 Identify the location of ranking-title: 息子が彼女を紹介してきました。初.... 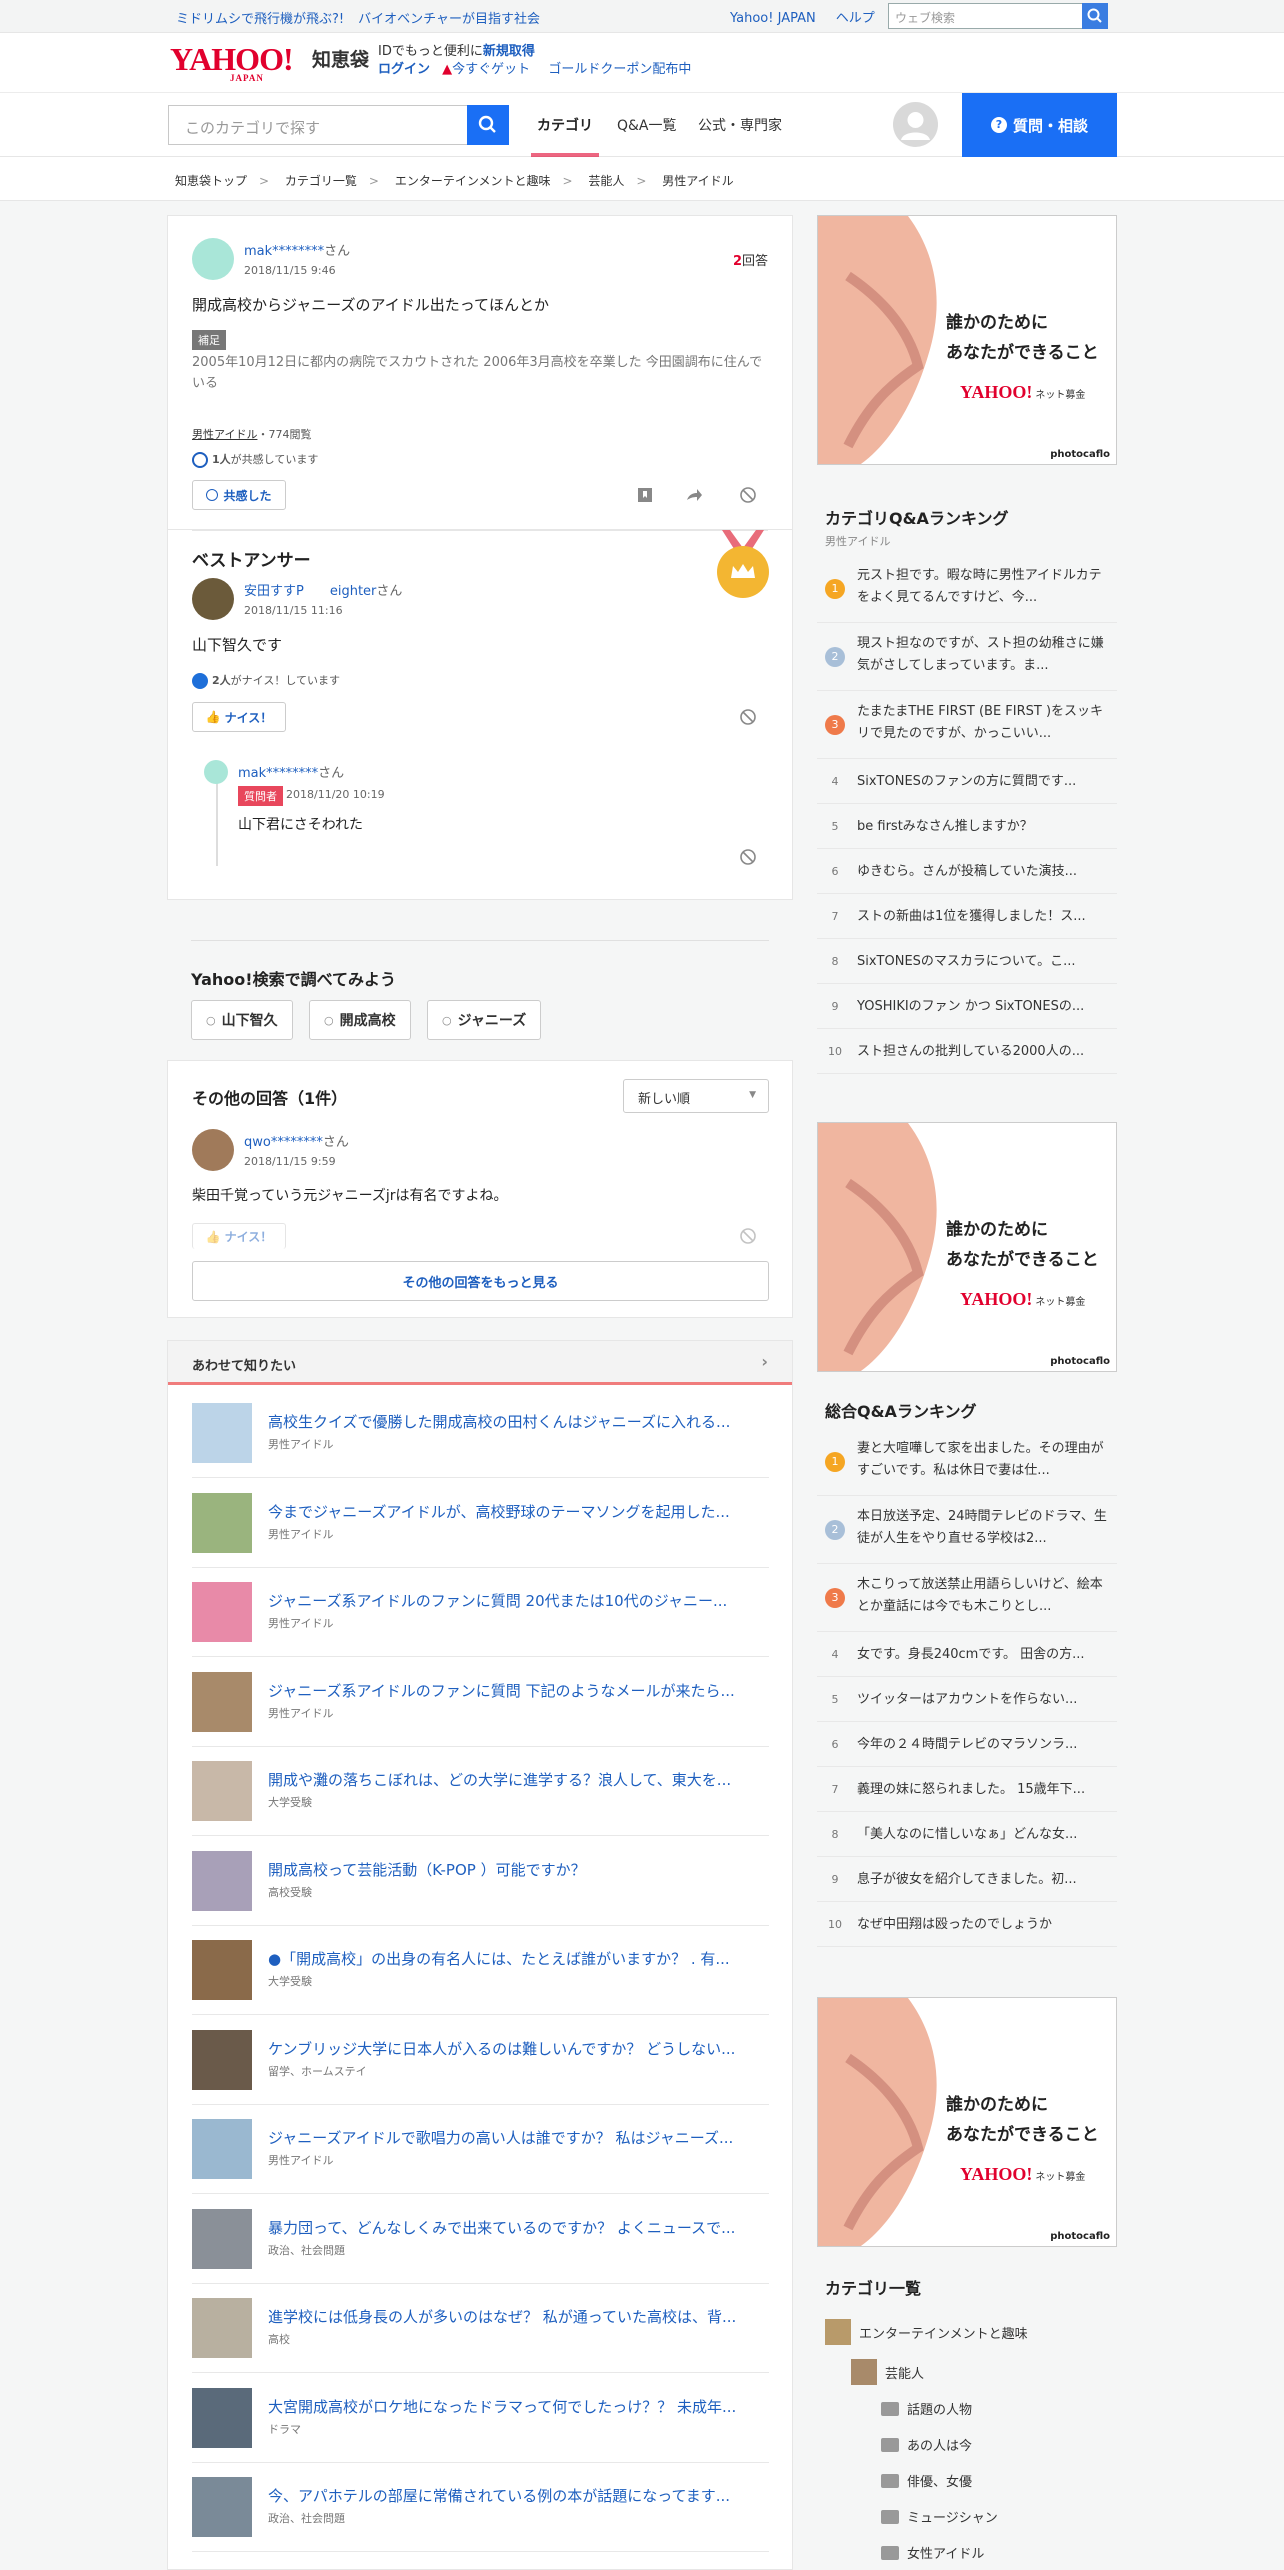
(982, 1880).